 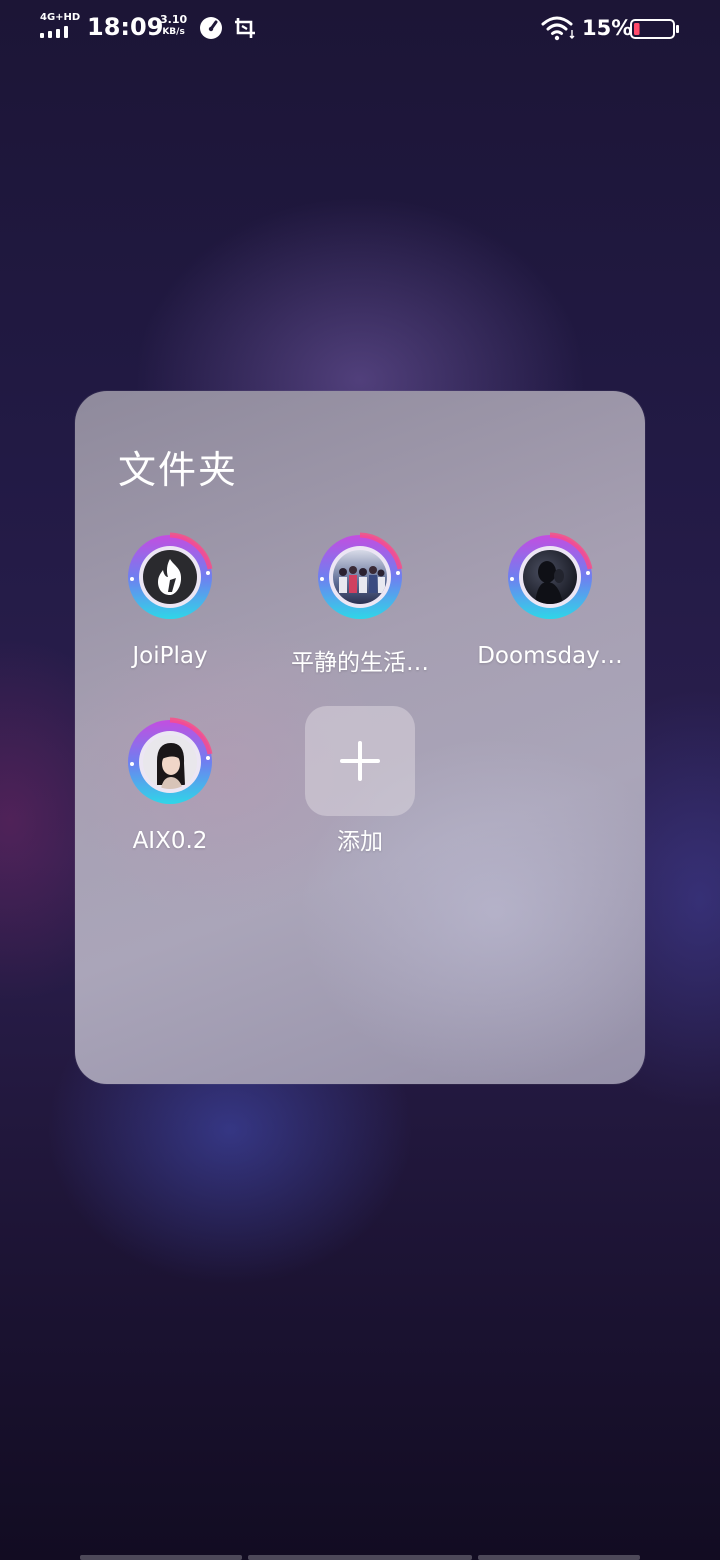 I want to click on app-avatar-dark, so click(x=550, y=577).